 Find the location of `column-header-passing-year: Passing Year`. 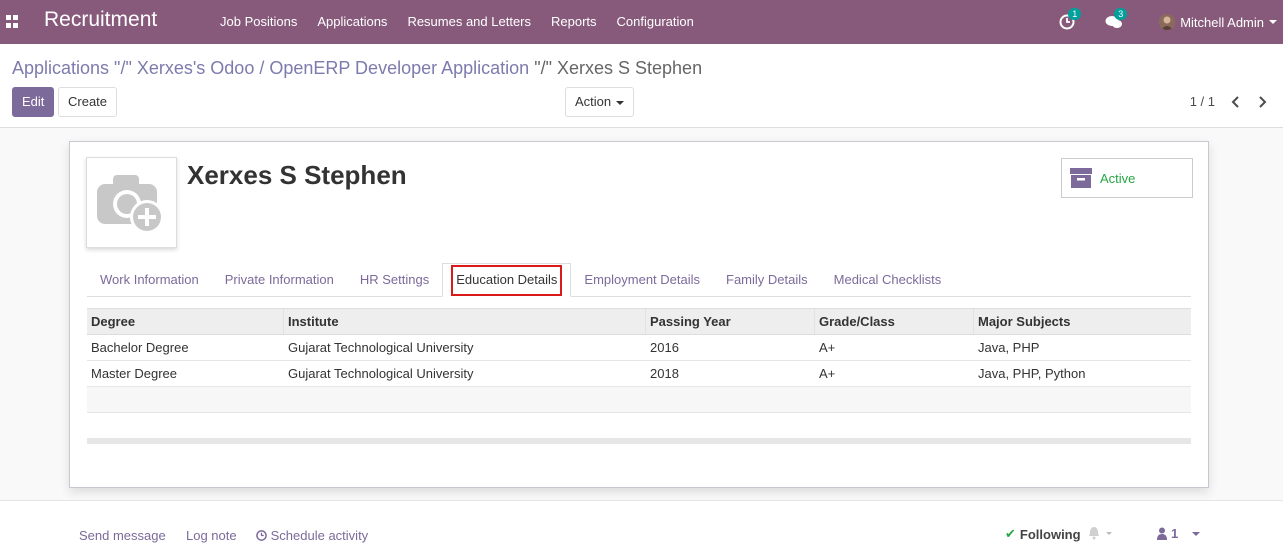

column-header-passing-year: Passing Year is located at coordinates (730, 321).